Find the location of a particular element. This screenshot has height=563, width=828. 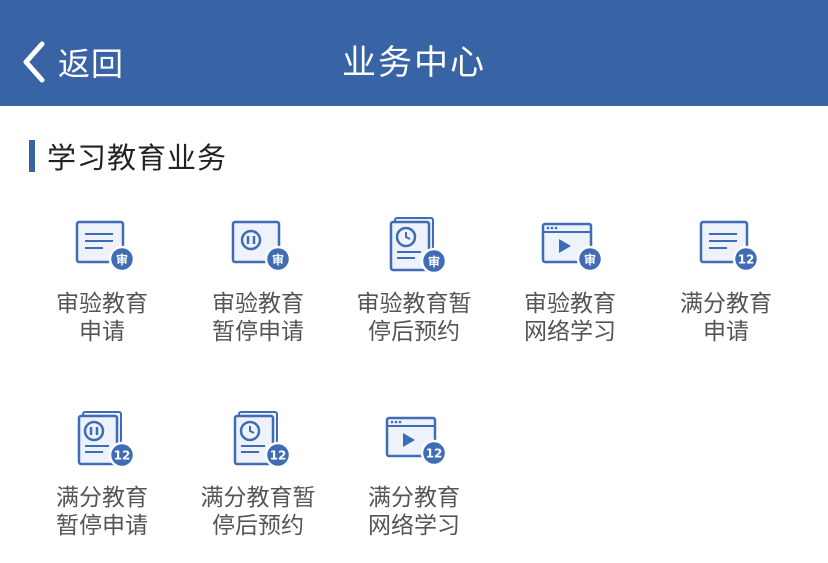

tile-full-score-edu-pause-apply: 12 满分教育 暂停申请 is located at coordinates (102, 485).